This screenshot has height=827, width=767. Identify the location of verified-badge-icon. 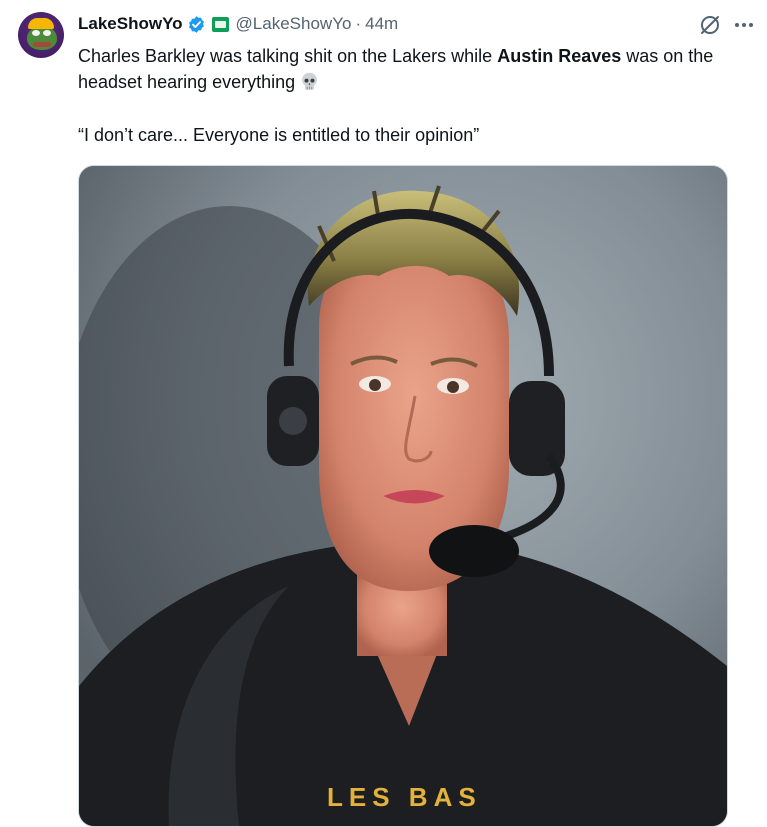
(196, 24).